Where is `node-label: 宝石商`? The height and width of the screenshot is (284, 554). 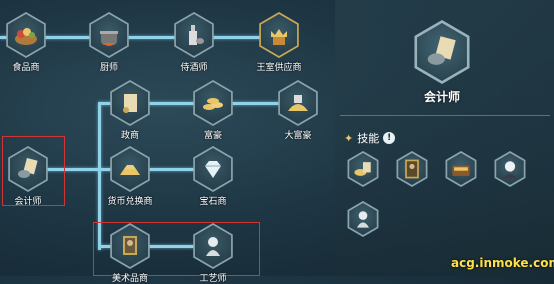
node-label: 宝石商 is located at coordinates (213, 202).